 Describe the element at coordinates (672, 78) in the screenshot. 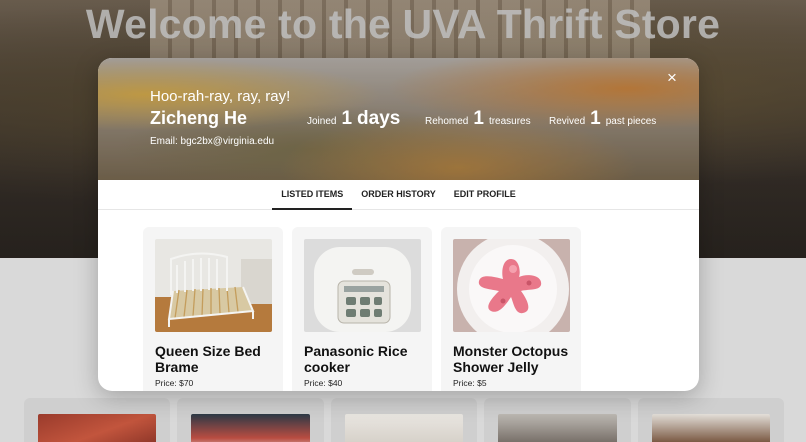

I see `close-icon: ×` at that location.